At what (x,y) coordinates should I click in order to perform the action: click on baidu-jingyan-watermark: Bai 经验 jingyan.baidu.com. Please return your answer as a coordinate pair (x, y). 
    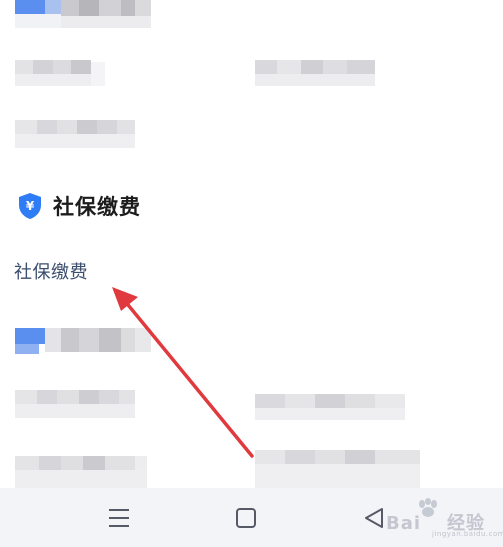
    Looking at the image, I should click on (444, 519).